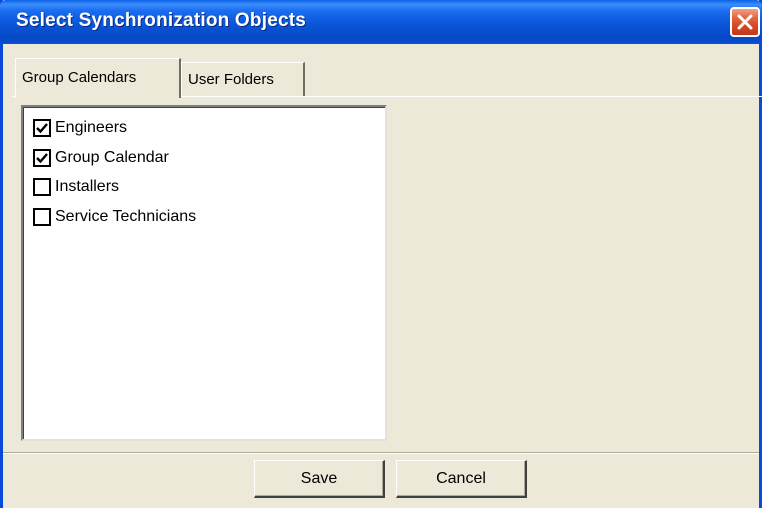 The width and height of the screenshot is (762, 508). What do you see at coordinates (91, 127) in the screenshot?
I see `list-item-label: Engineers` at bounding box center [91, 127].